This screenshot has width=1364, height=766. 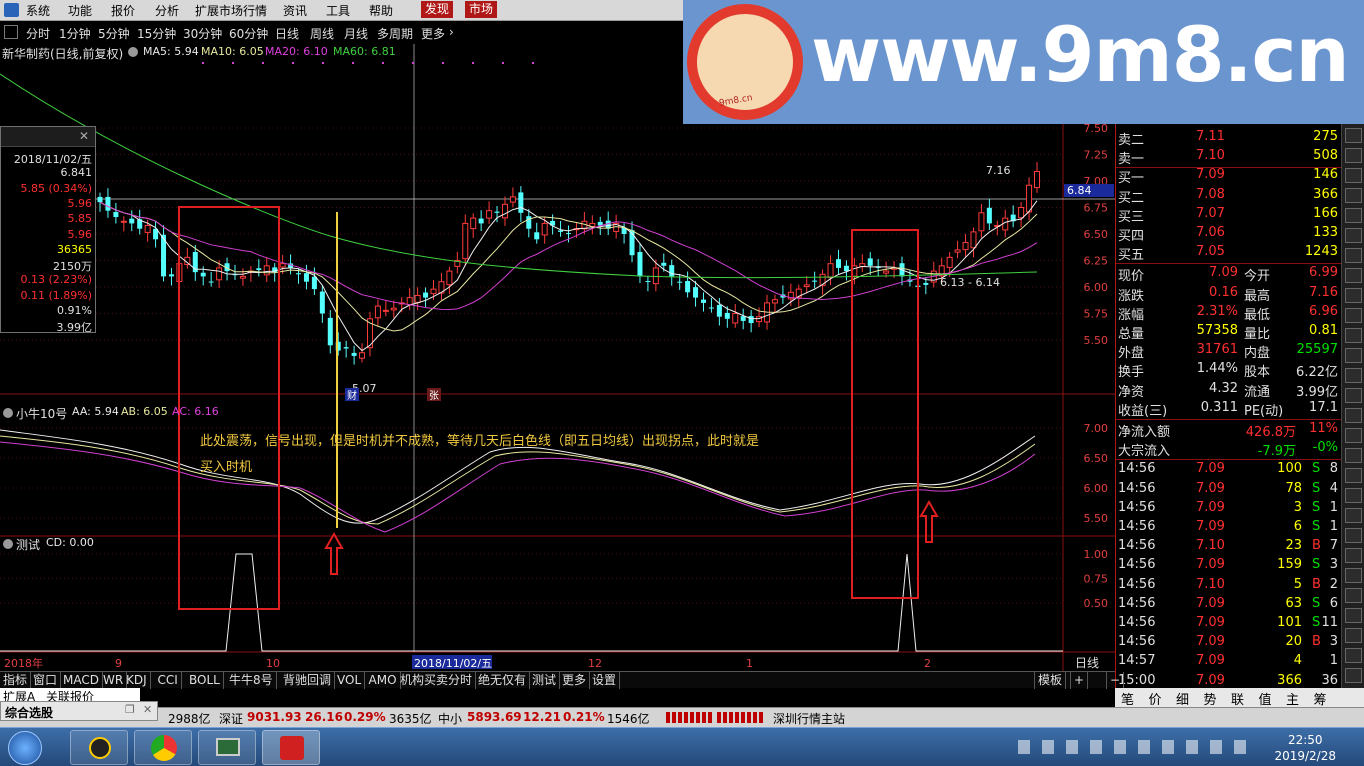 What do you see at coordinates (1115, 680) in the screenshot?
I see `tab-right-2: −` at bounding box center [1115, 680].